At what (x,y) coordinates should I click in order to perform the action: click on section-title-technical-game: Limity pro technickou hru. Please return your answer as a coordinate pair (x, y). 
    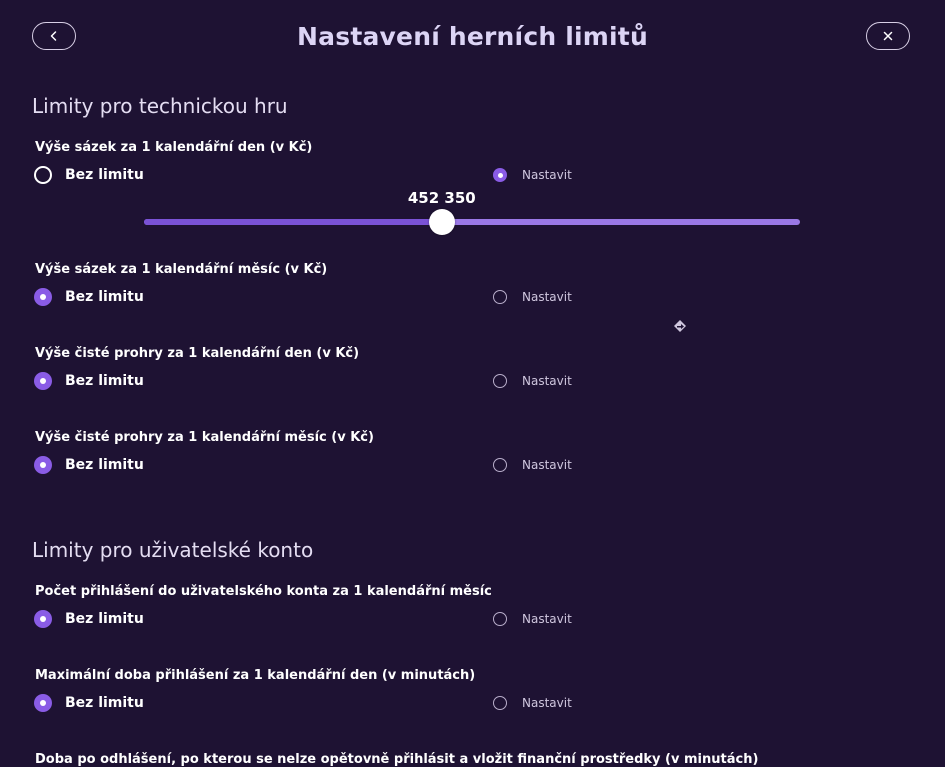
    Looking at the image, I should click on (160, 106).